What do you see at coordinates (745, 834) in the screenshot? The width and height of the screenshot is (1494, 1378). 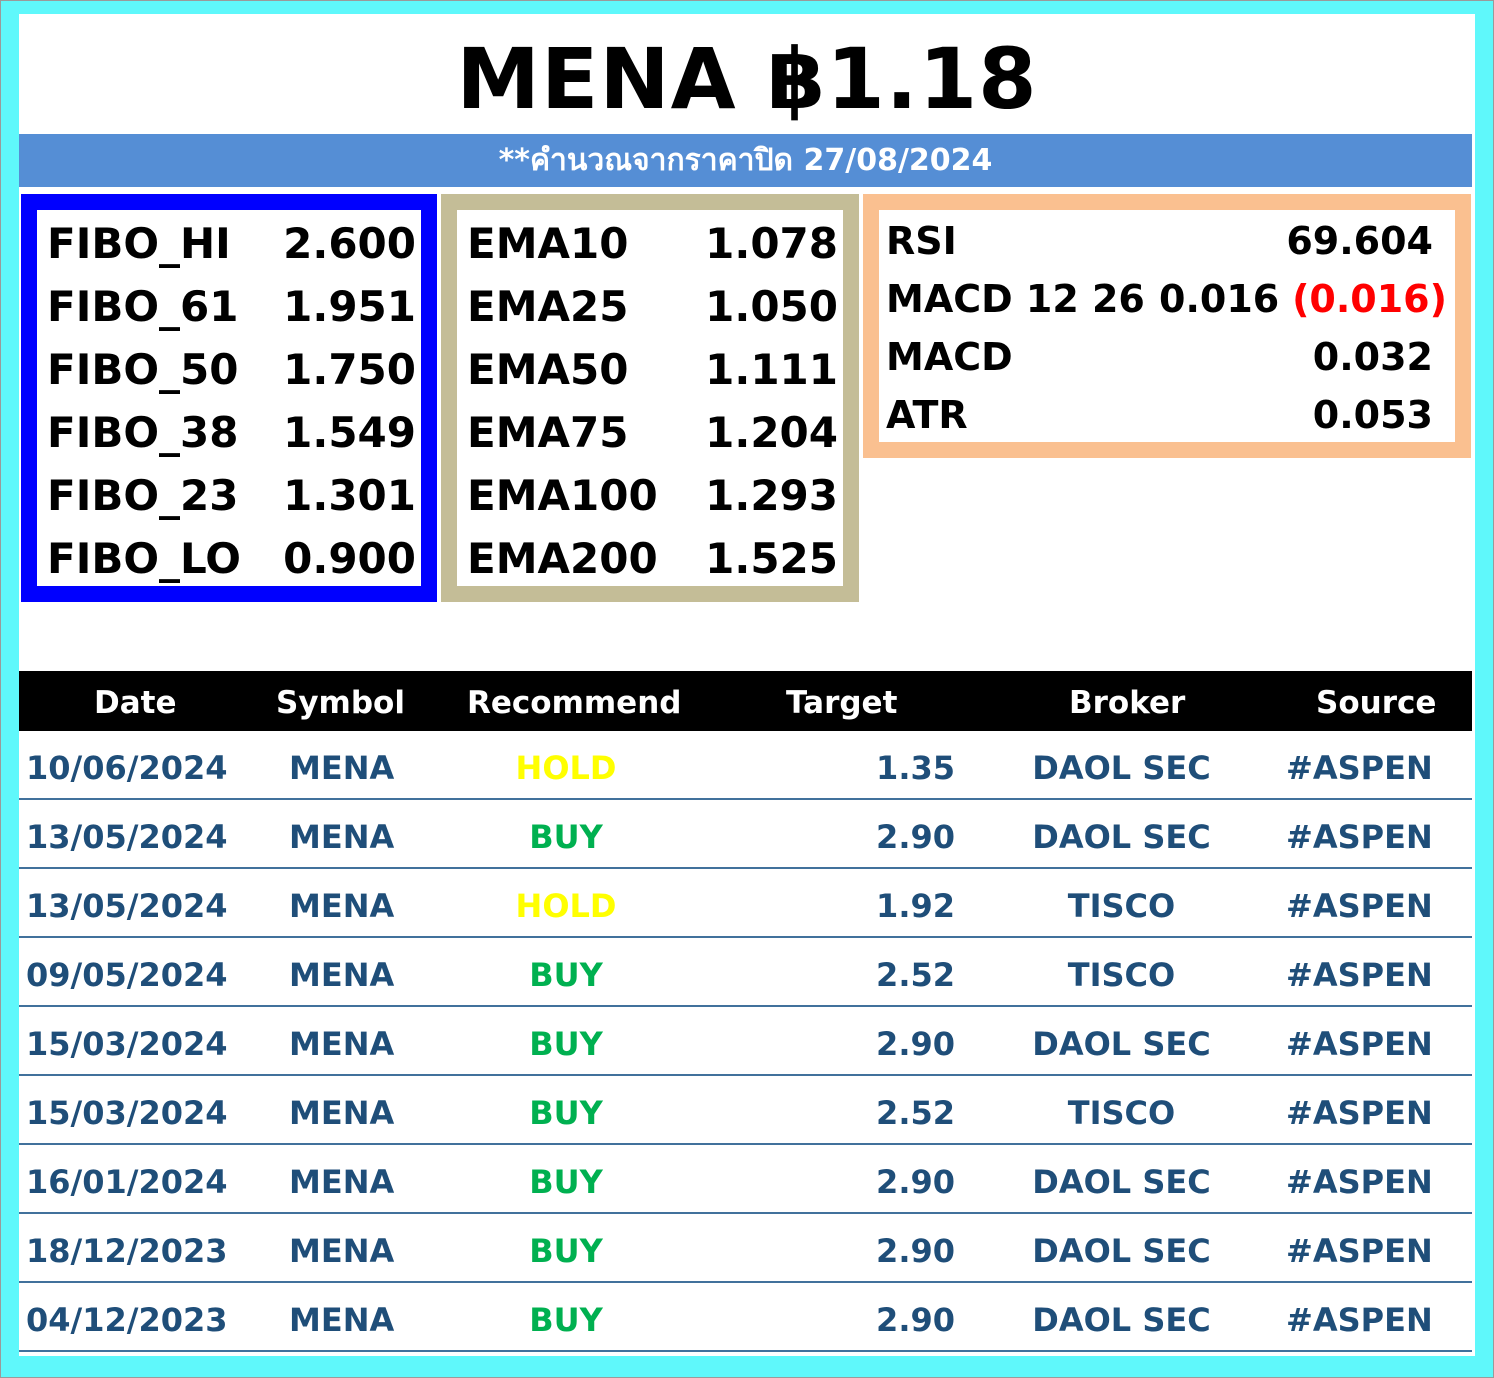 I see `table-row: 13/05/2024 MENA BUY 2.90 DAOL SEC #ASPEN` at bounding box center [745, 834].